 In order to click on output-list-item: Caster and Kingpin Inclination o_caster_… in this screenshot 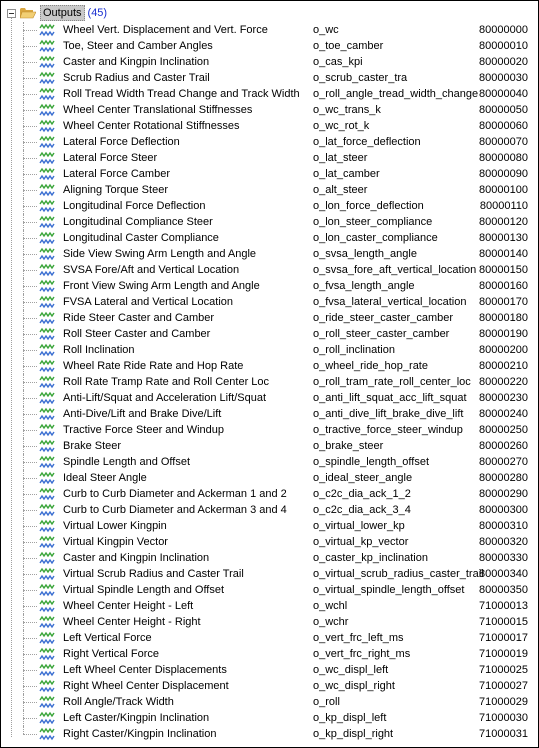, I will do `click(270, 558)`.